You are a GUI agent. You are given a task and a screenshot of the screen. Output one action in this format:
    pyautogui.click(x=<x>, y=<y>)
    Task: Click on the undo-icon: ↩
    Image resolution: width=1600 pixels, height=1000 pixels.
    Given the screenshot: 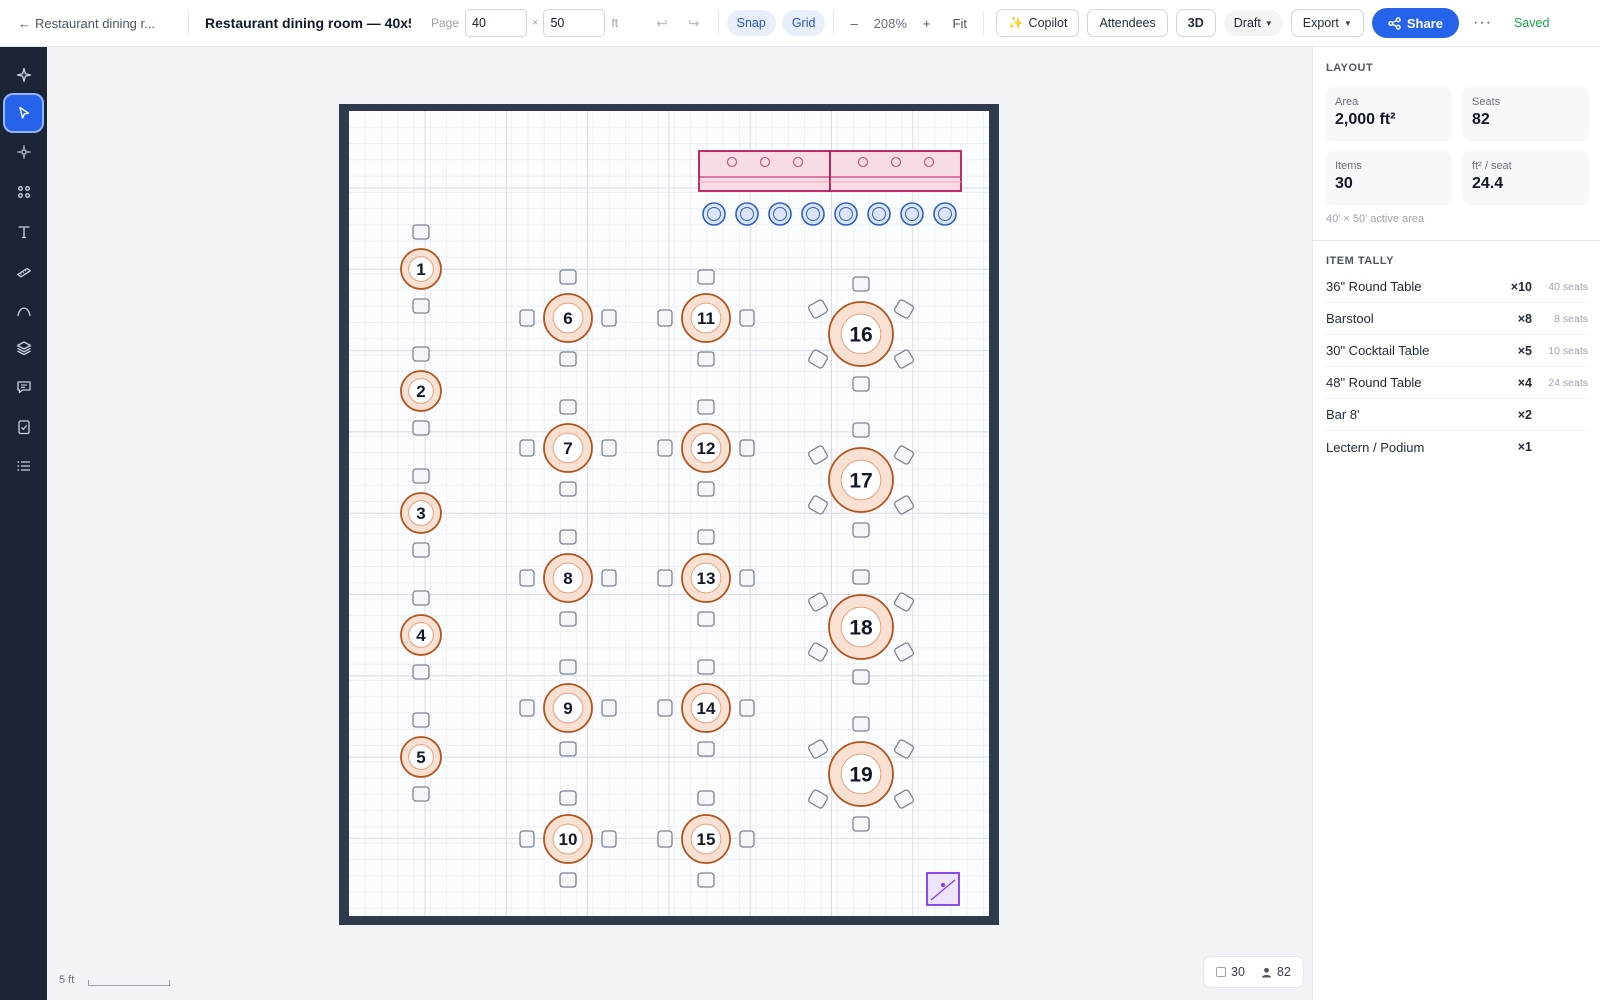 What is the action you would take?
    pyautogui.click(x=662, y=23)
    